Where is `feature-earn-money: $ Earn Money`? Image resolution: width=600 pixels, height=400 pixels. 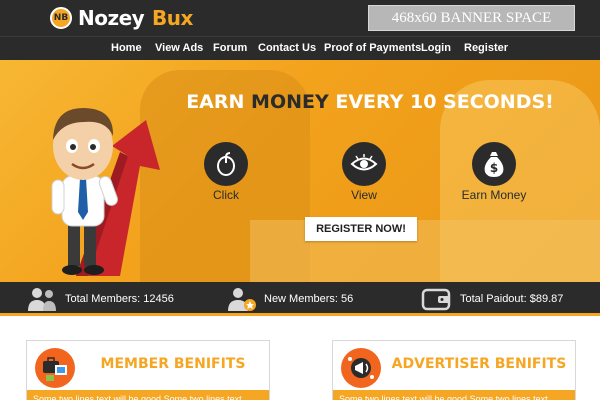
feature-earn-money: $ Earn Money is located at coordinates (494, 172).